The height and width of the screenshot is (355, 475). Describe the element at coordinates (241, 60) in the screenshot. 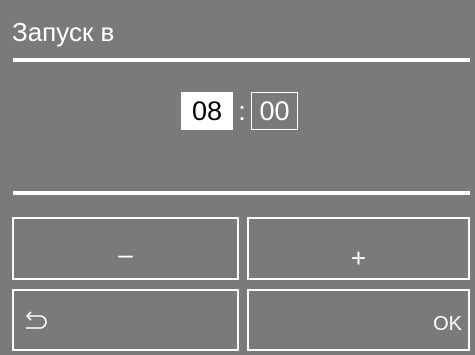

I see `header-divider` at that location.